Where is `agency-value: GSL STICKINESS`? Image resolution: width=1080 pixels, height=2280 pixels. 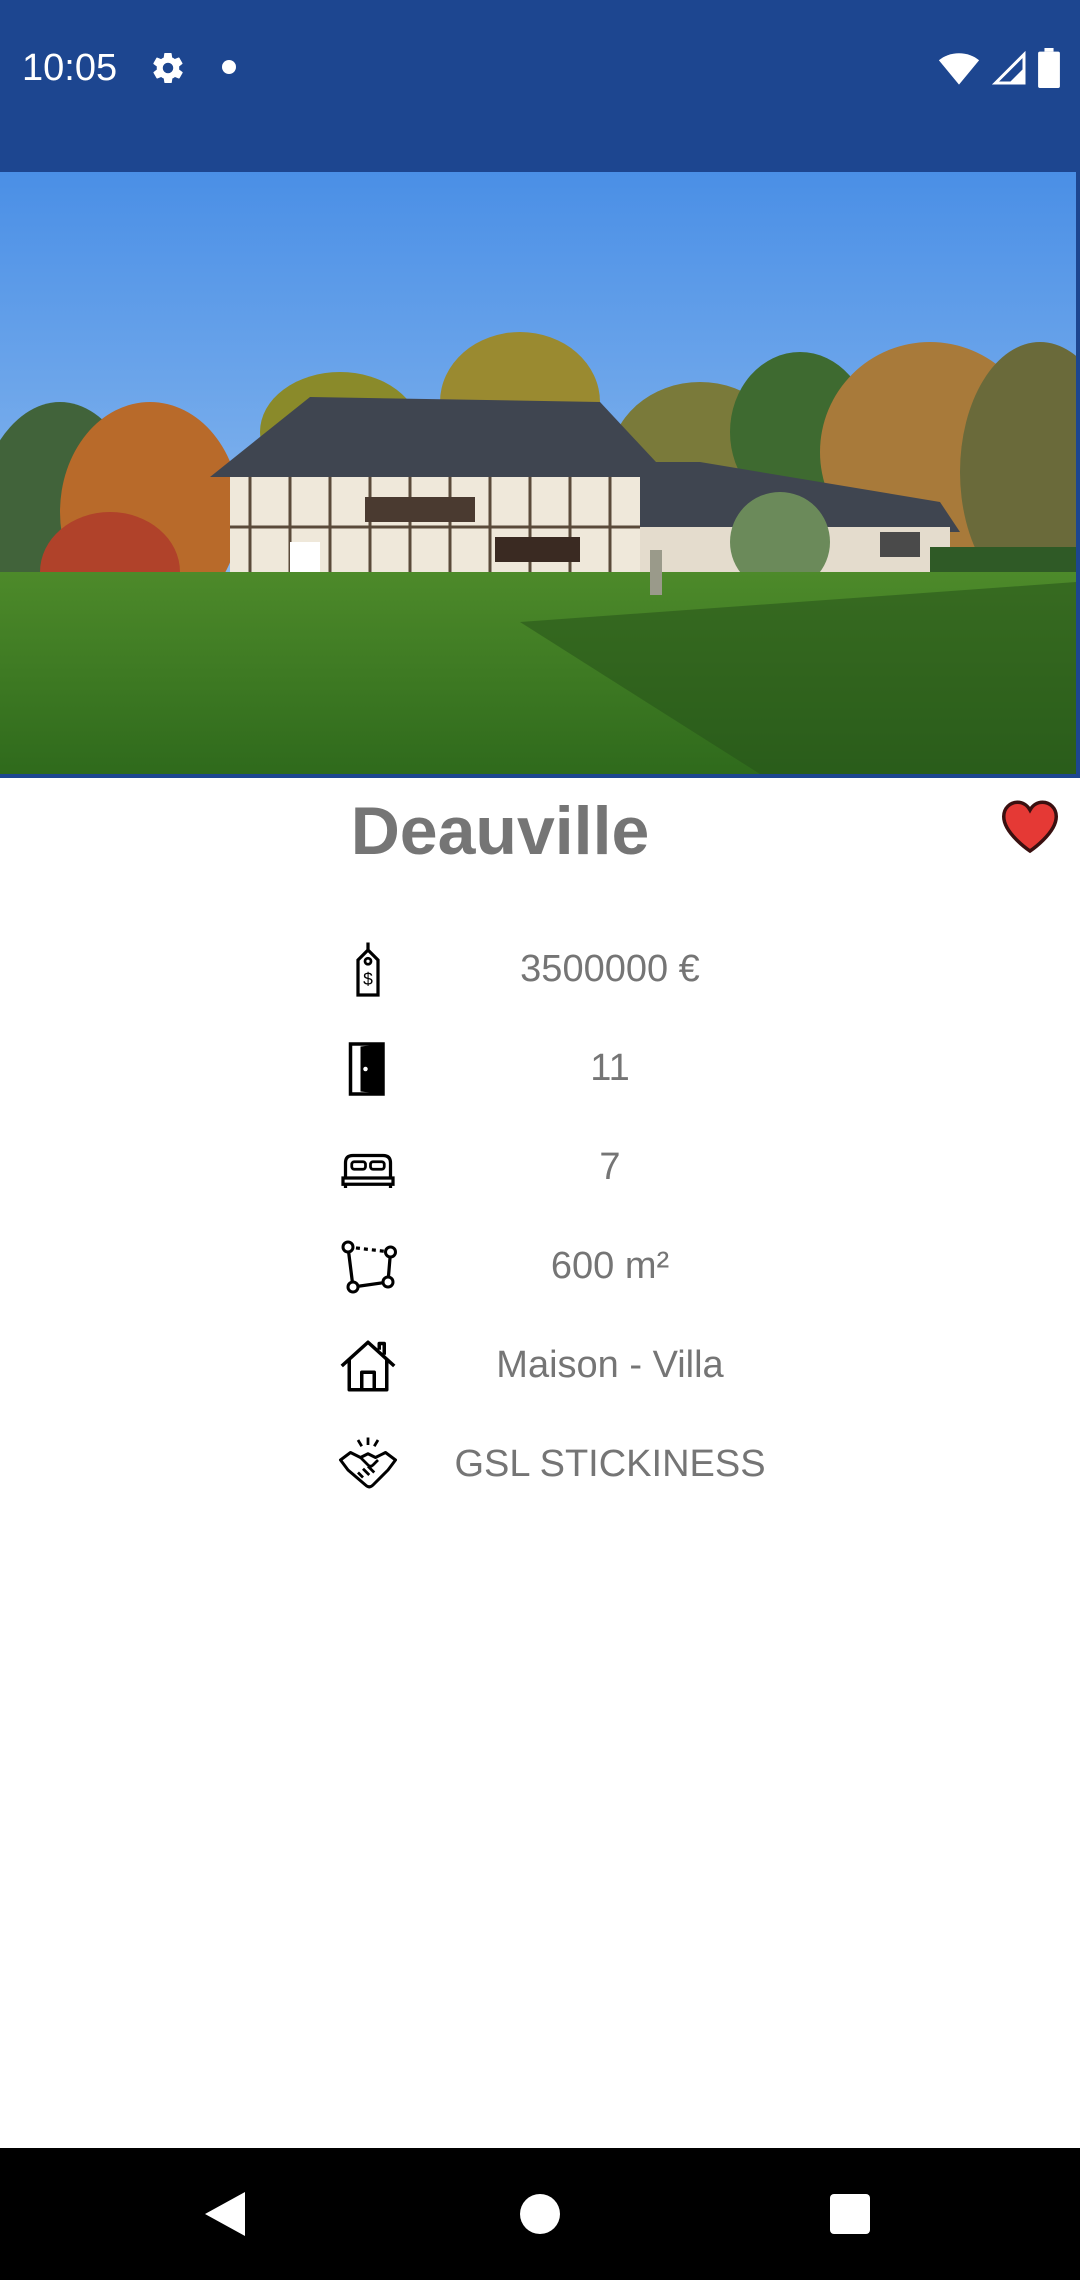 agency-value: GSL STICKINESS is located at coordinates (610, 1464).